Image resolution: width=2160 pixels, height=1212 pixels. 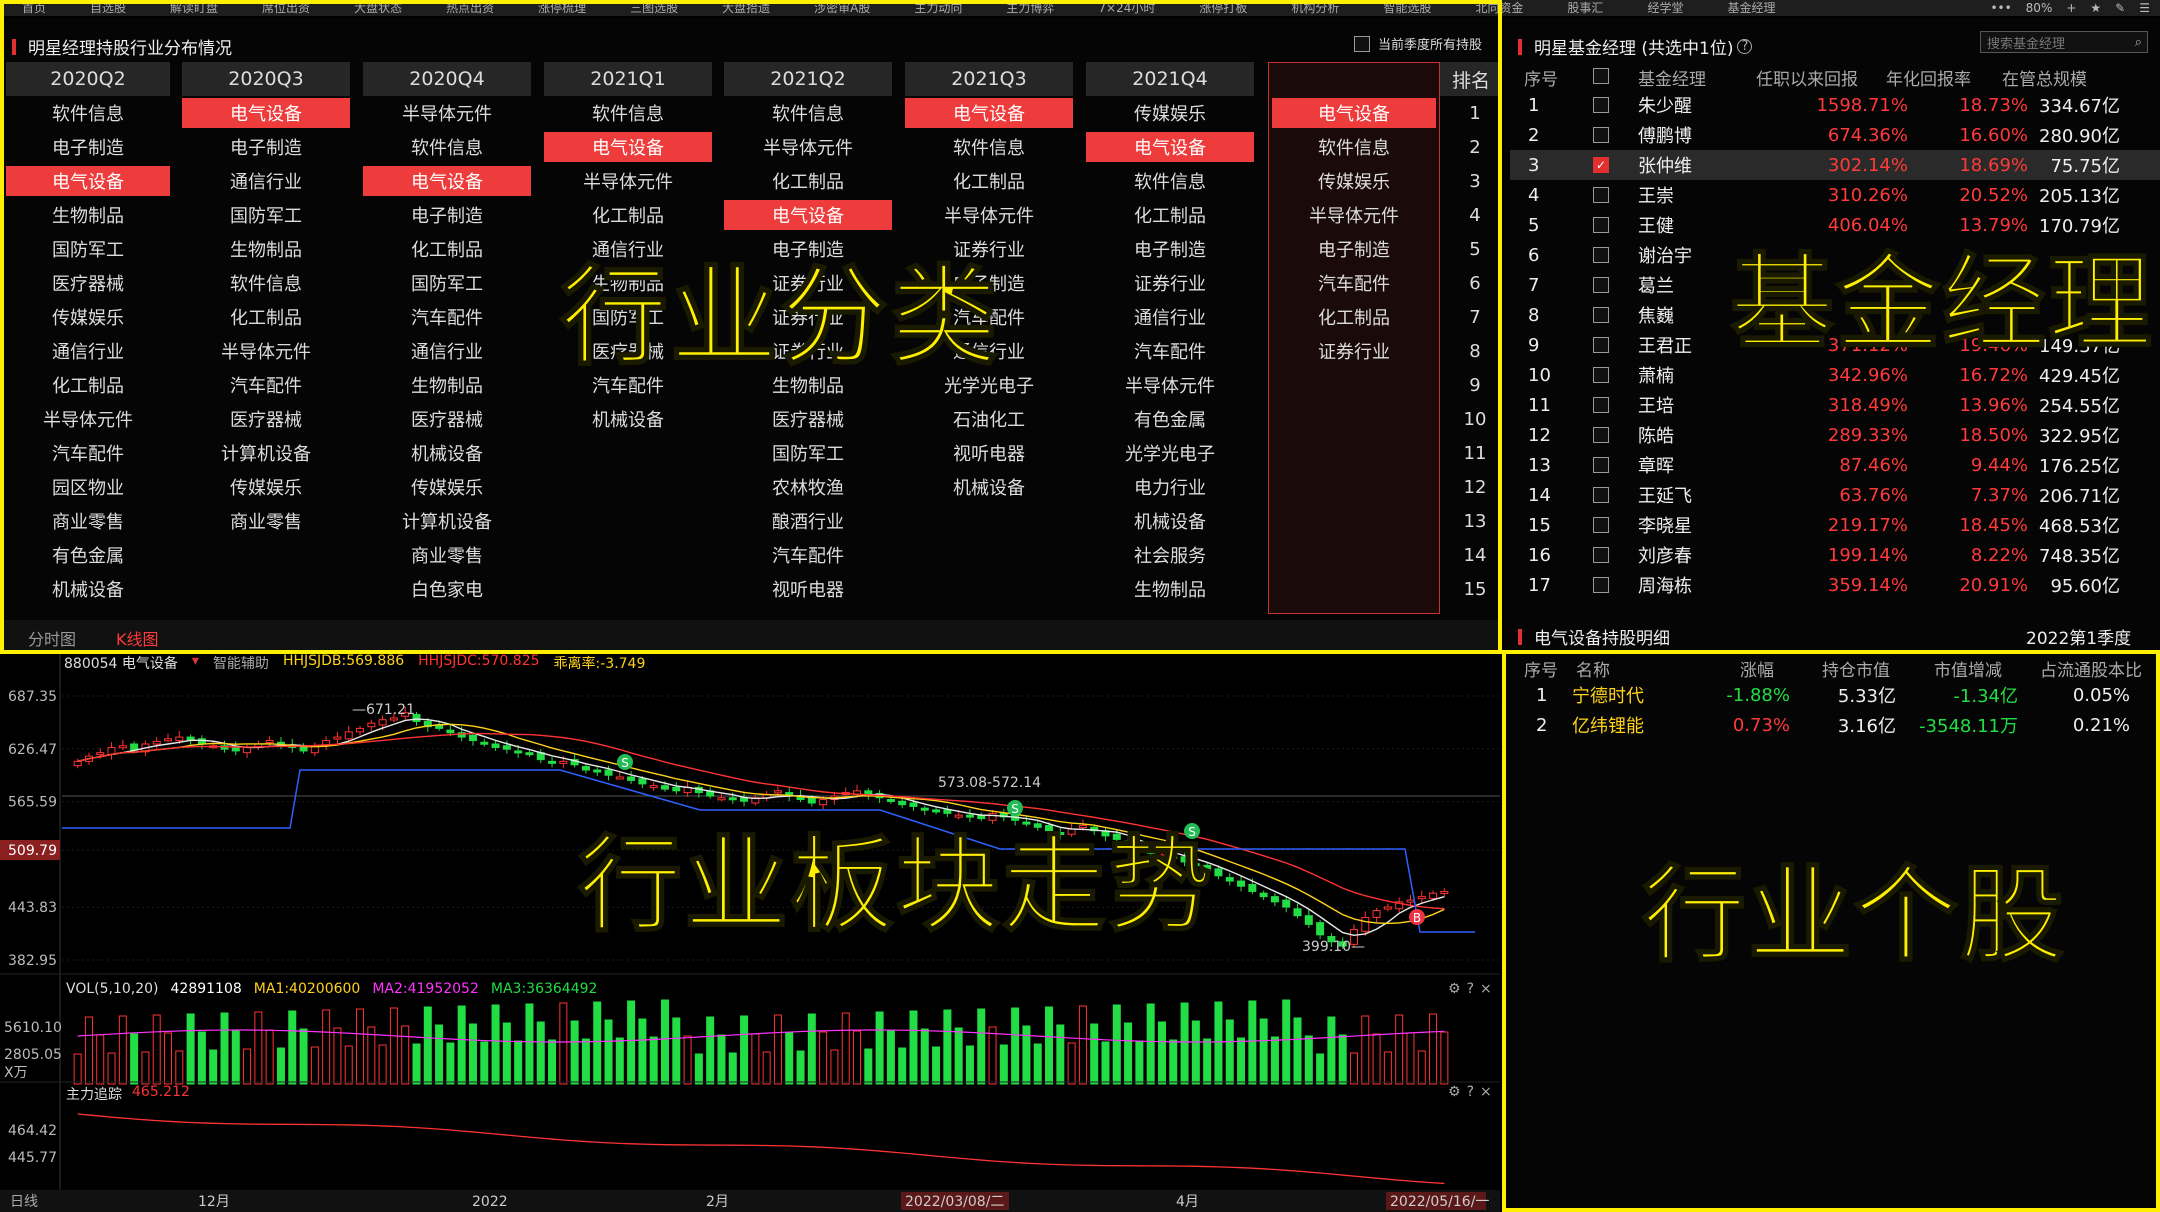 I want to click on tab-timeshare: 分时图, so click(x=52, y=638).